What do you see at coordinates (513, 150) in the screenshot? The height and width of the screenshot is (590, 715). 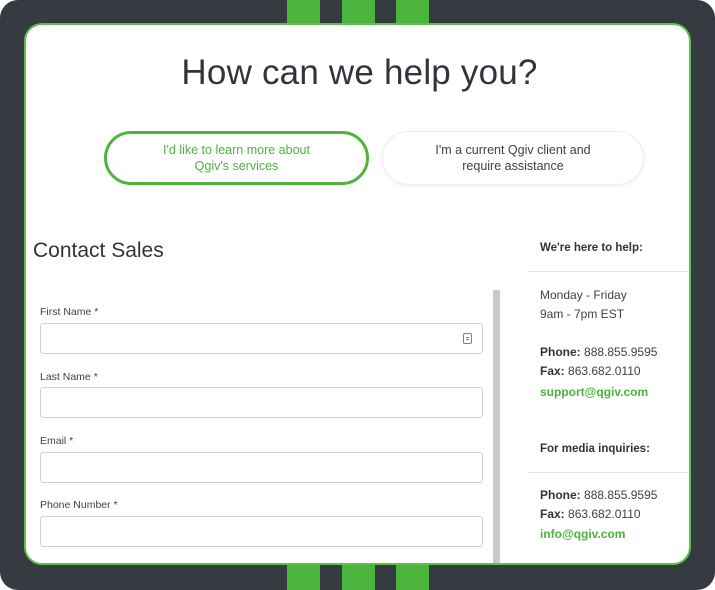 I see `current-client-option-line1: I'm a current Qgiv client and` at bounding box center [513, 150].